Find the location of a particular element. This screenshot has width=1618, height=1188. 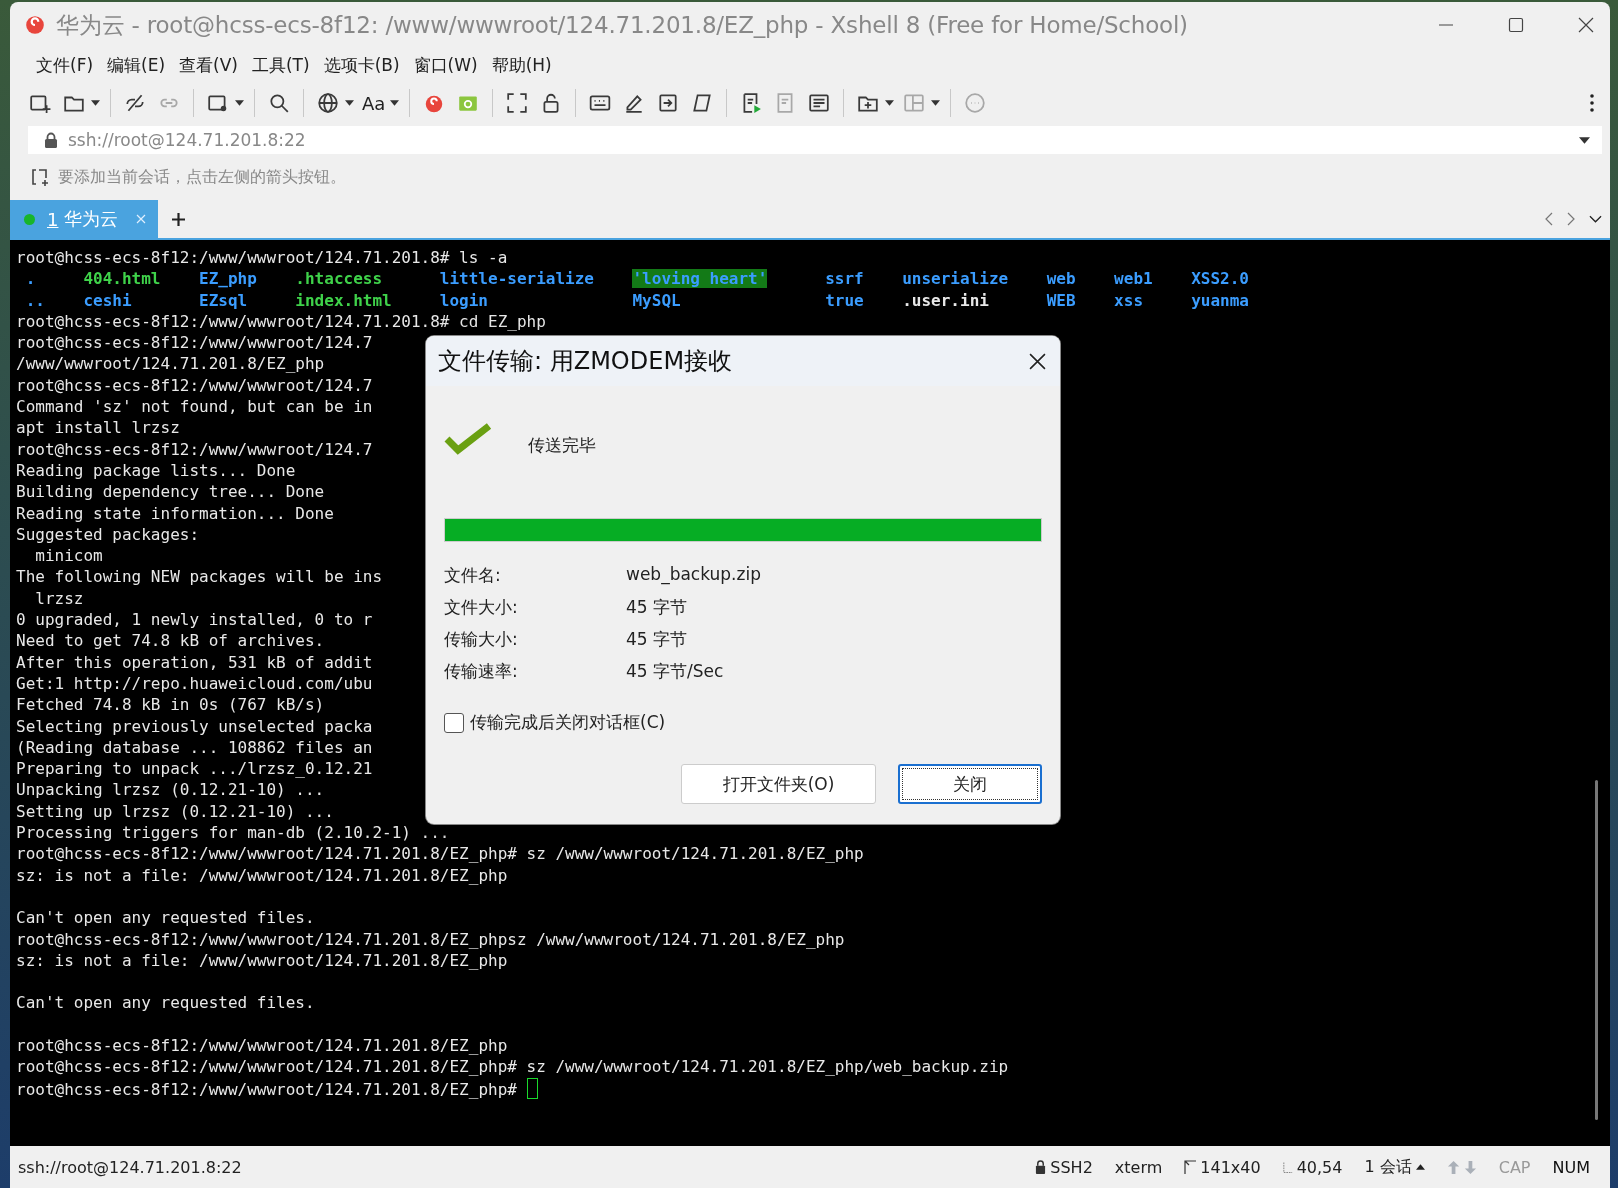

chevron-right-icon is located at coordinates (1571, 219).